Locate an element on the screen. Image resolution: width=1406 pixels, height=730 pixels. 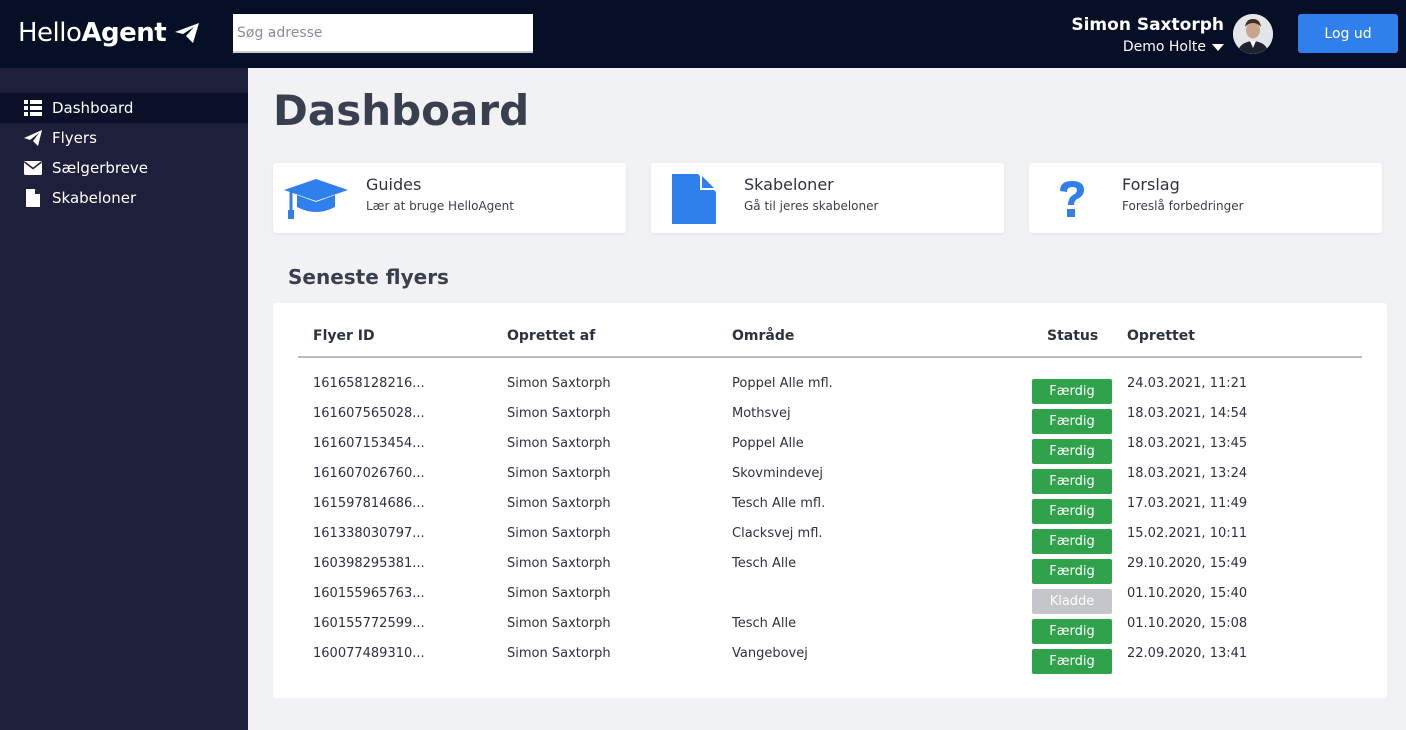
column-header-omraade: Område is located at coordinates (763, 336).